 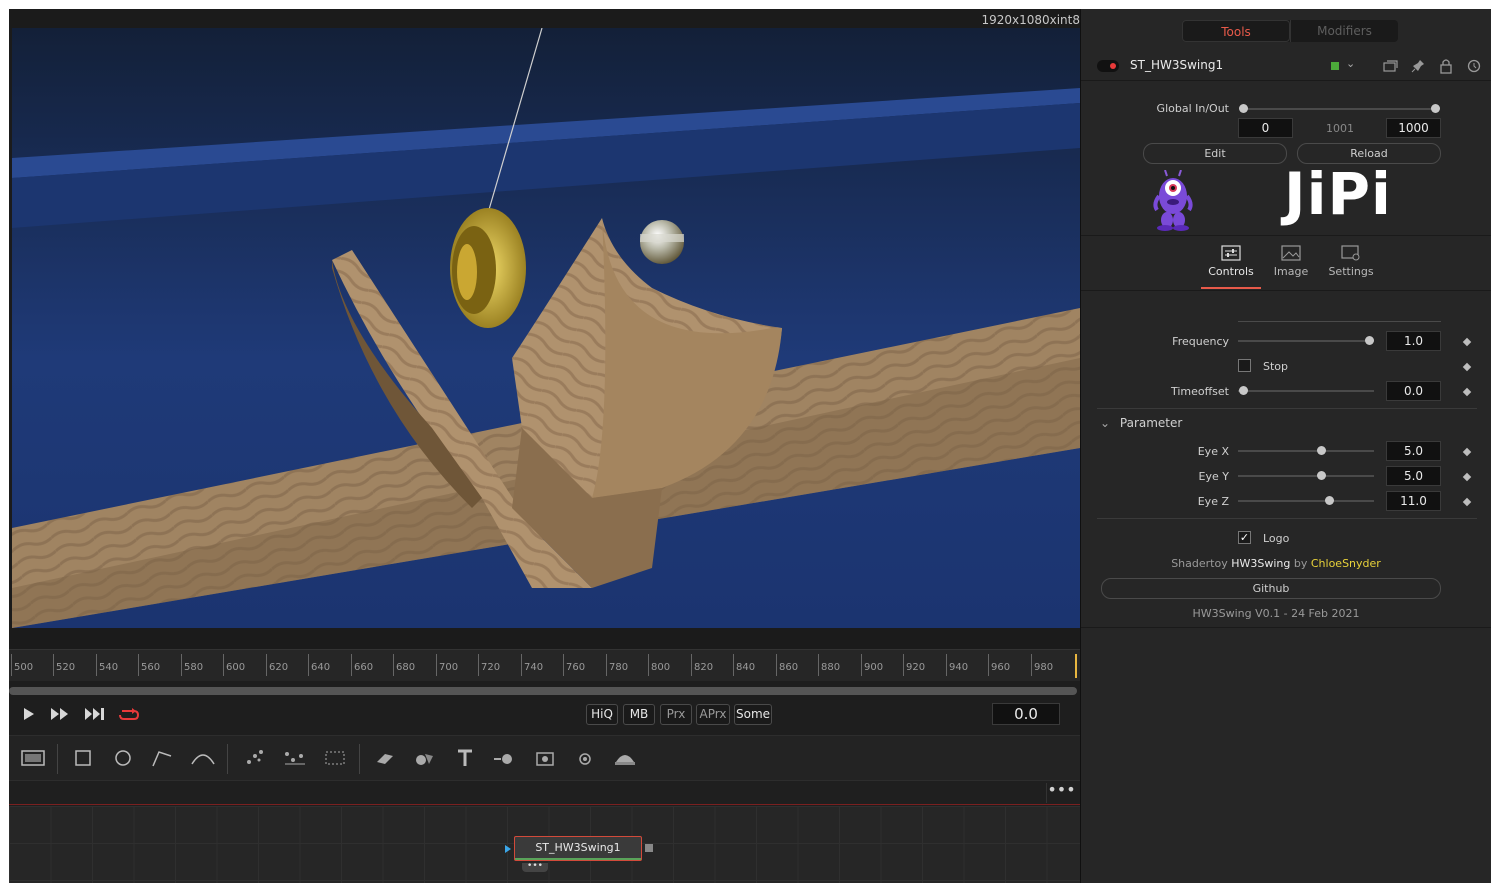 What do you see at coordinates (505, 759) in the screenshot?
I see `renderer3d-icon` at bounding box center [505, 759].